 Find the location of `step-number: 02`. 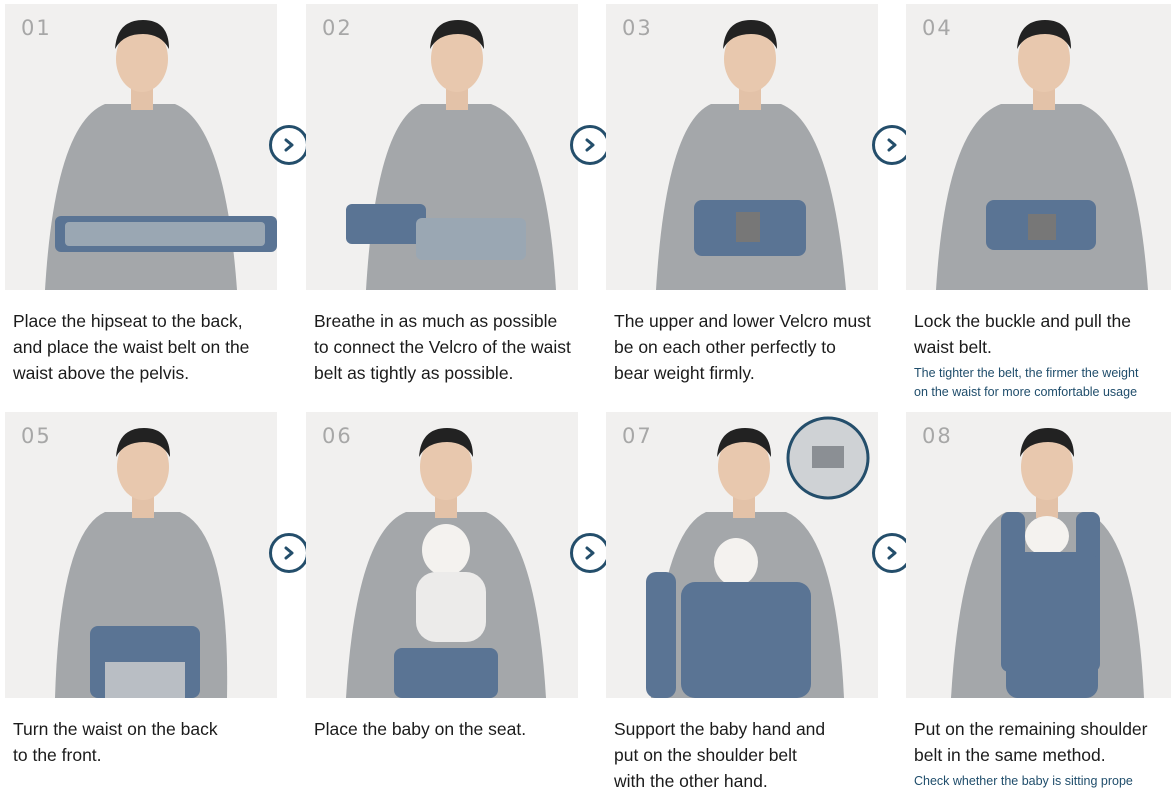

step-number: 02 is located at coordinates (337, 28).